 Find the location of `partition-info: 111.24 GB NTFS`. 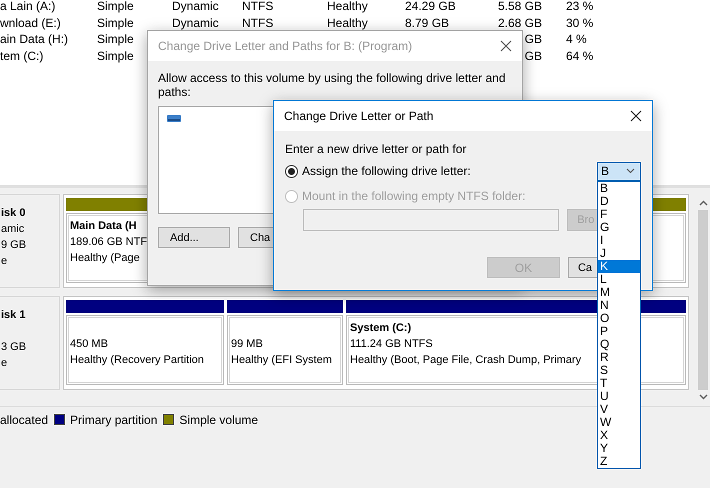

partition-info: 111.24 GB NTFS is located at coordinates (391, 344).